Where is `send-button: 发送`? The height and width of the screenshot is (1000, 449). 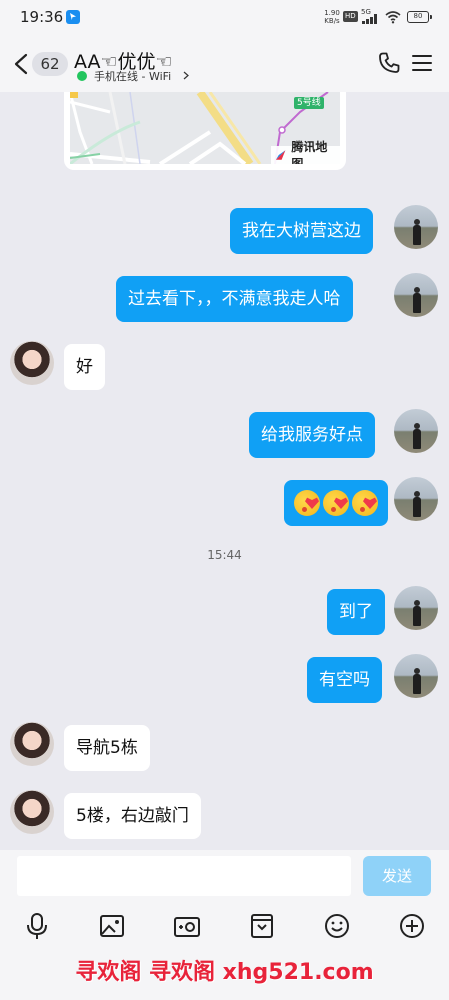
send-button: 发送 is located at coordinates (397, 876).